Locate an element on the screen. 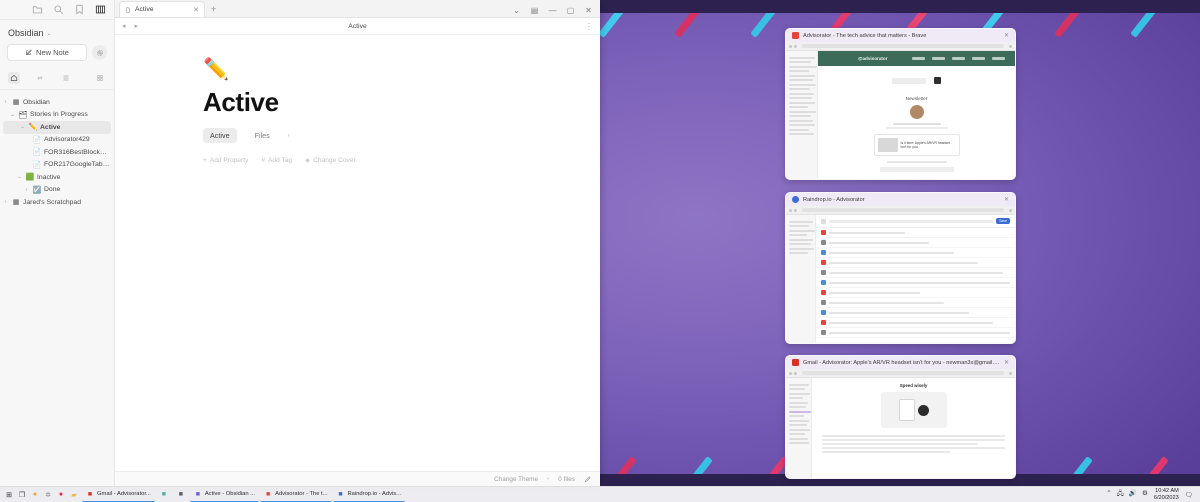 The image size is (1200, 502). change-theme-button: Change Theme is located at coordinates (516, 479).